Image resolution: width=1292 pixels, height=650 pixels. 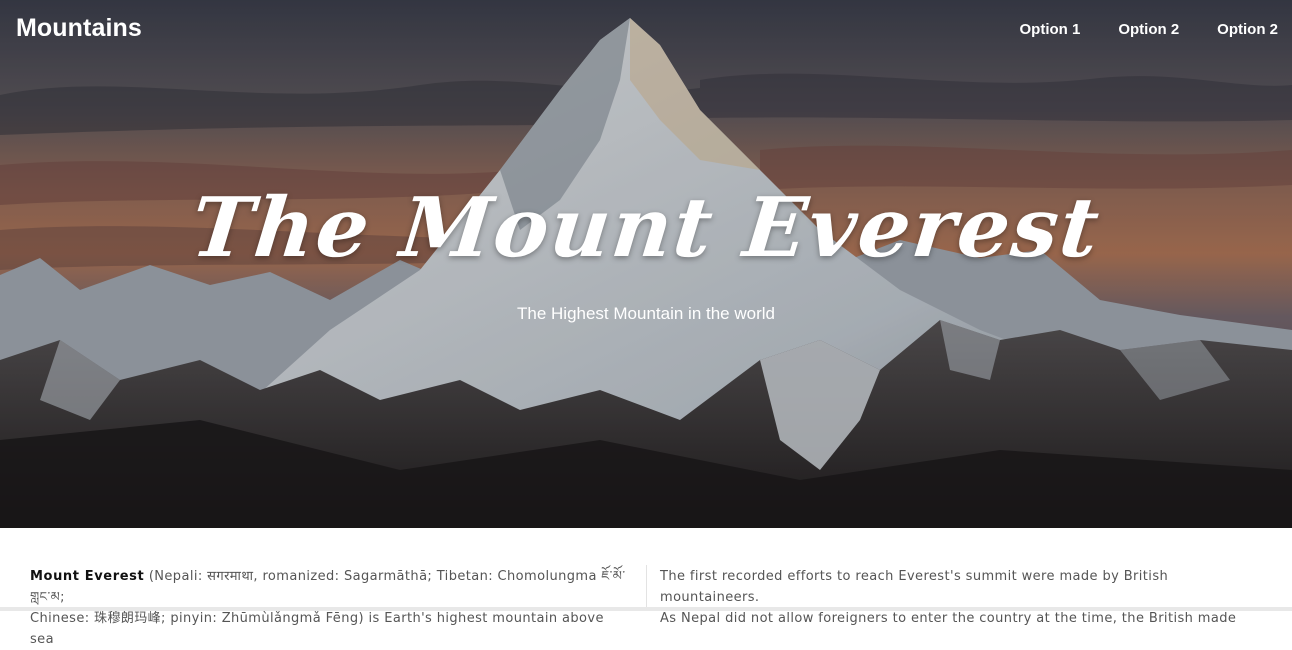 I want to click on hero-title: The Mount Everest, so click(x=646, y=228).